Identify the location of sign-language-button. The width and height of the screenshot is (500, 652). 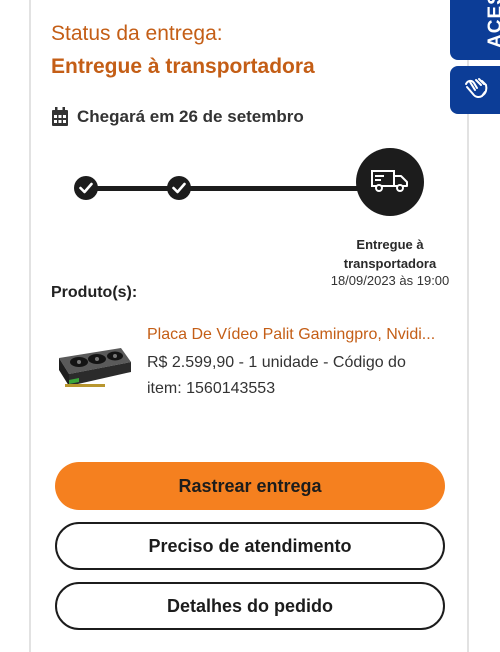
(475, 90).